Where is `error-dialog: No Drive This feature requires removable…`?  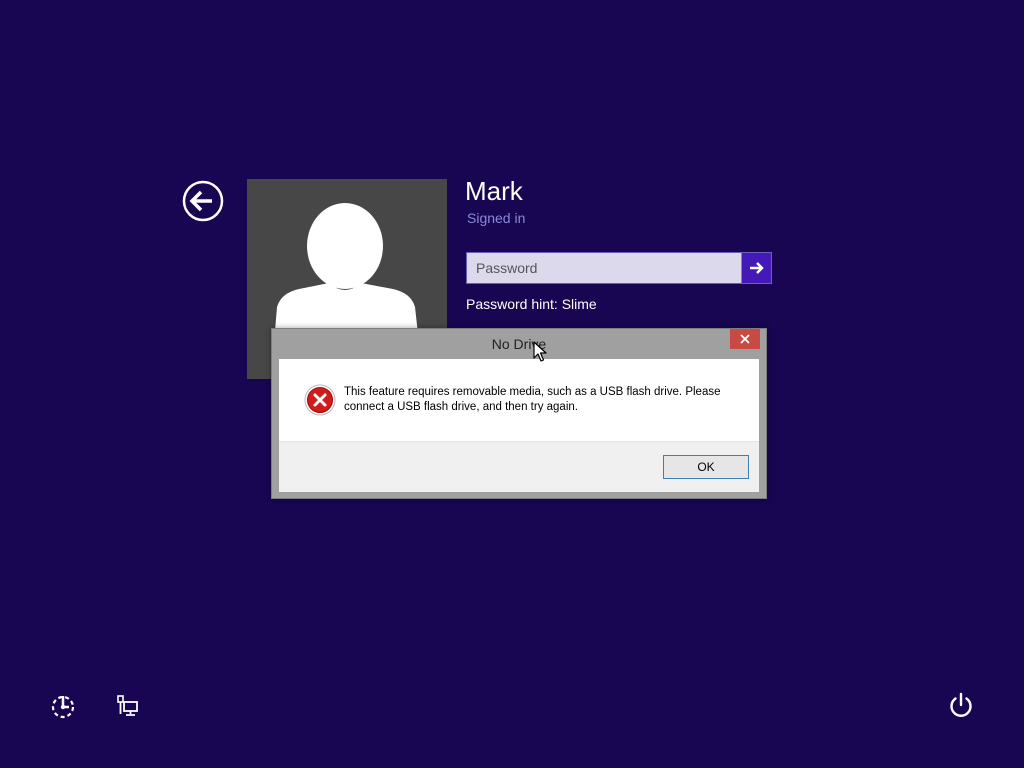
error-dialog: No Drive This feature requires removable… is located at coordinates (519, 413).